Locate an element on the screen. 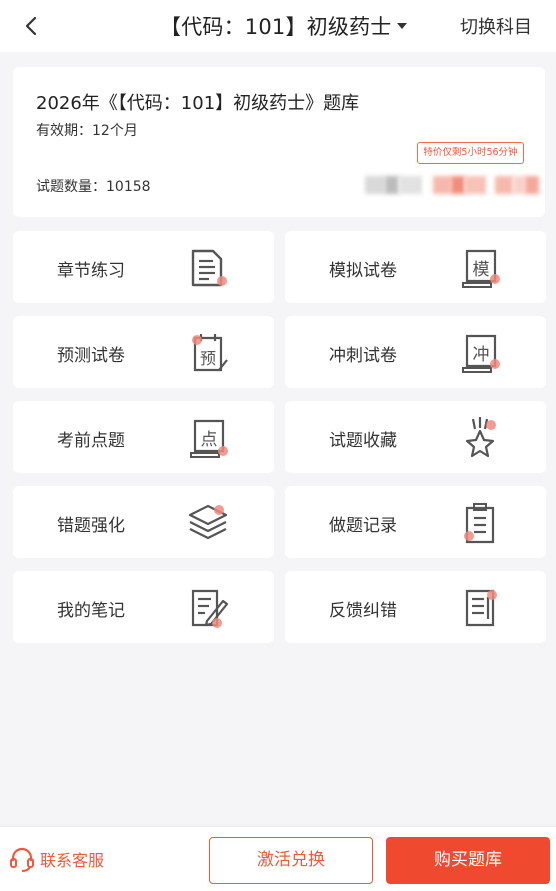 This screenshot has width=556, height=891. validity-text: 有效期：12个月 is located at coordinates (87, 131).